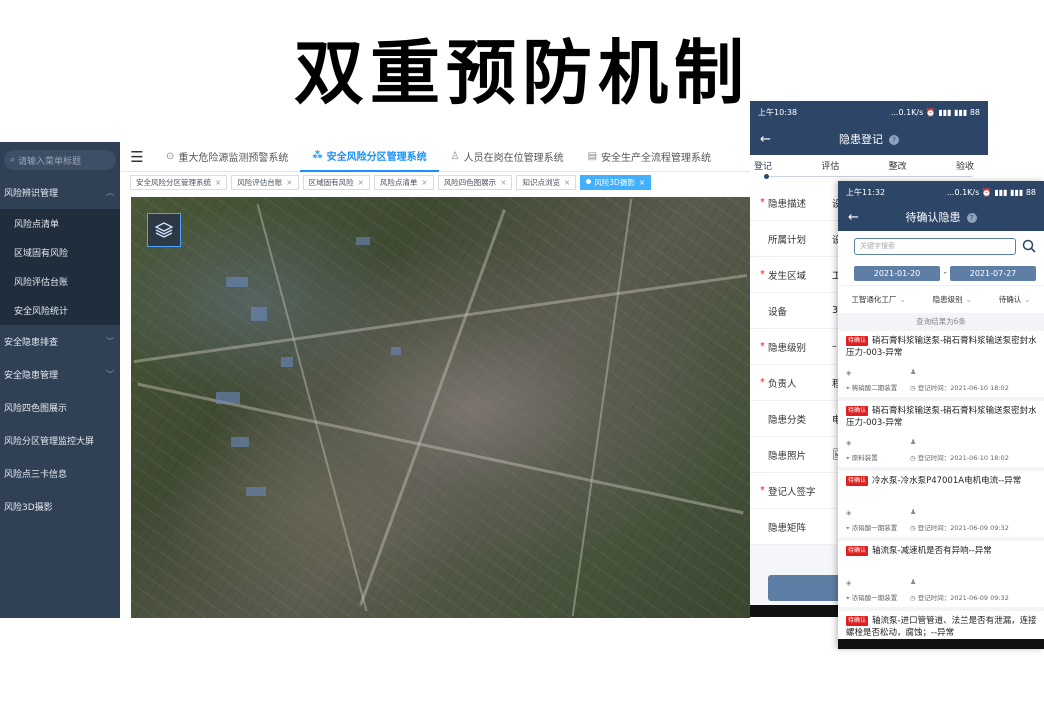 The image size is (1044, 720). Describe the element at coordinates (403, 182) in the screenshot. I see `page-tag: 风险点清单 ×` at that location.